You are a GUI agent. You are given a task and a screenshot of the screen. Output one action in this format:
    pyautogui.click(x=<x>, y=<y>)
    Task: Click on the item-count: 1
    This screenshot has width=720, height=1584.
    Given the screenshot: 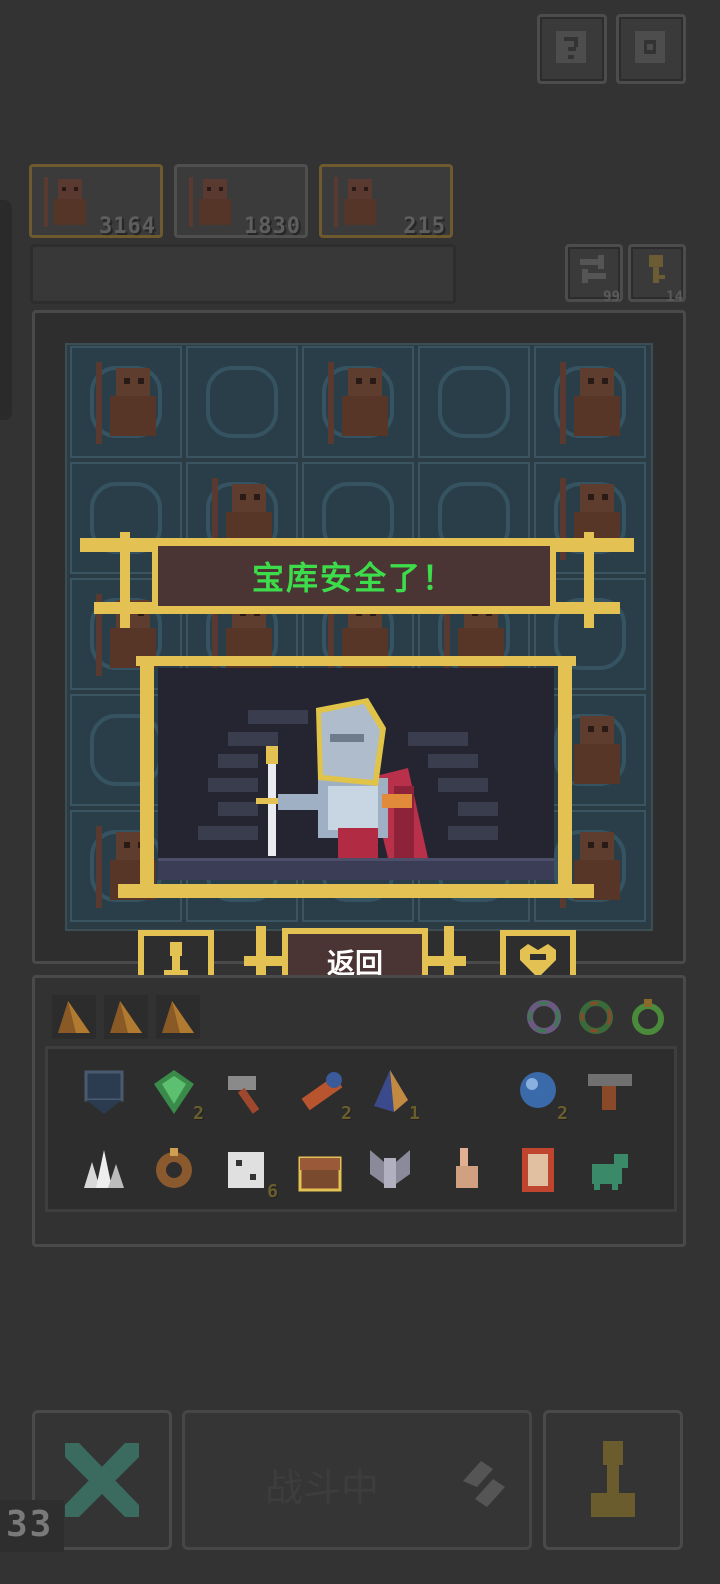 What is the action you would take?
    pyautogui.click(x=414, y=1113)
    